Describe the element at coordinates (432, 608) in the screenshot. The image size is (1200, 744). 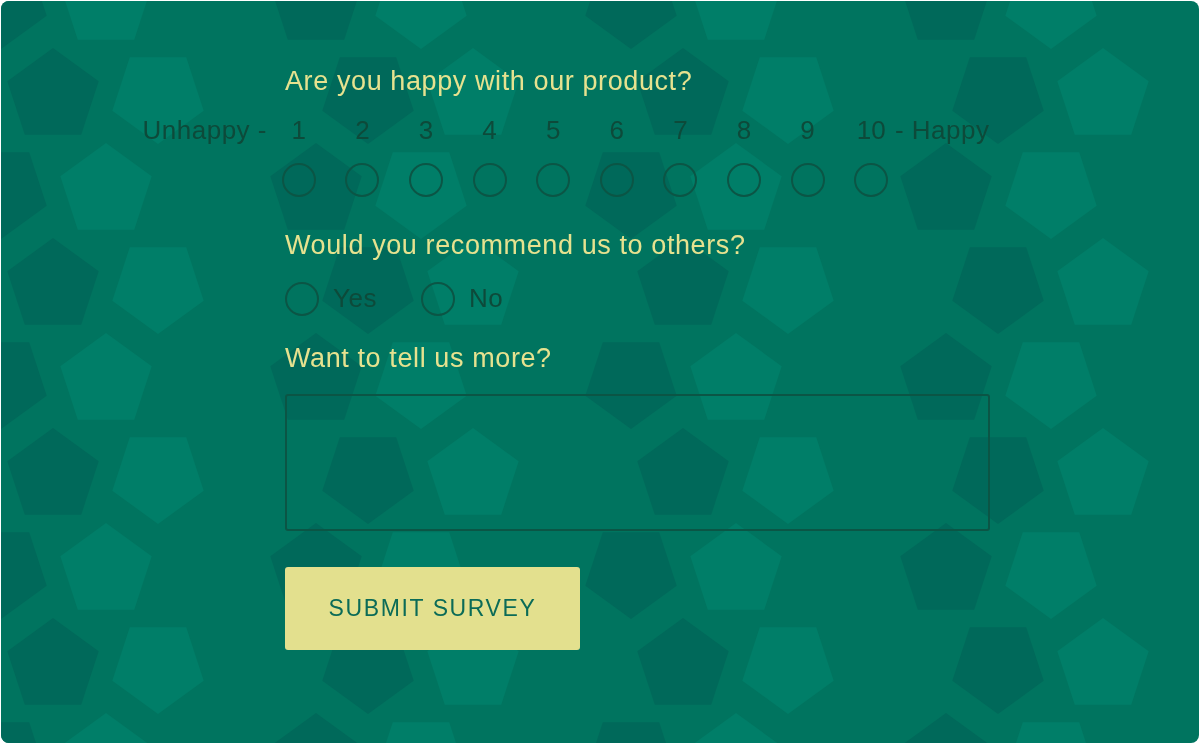
I see `submit-button: SUBMIT SURVEY` at that location.